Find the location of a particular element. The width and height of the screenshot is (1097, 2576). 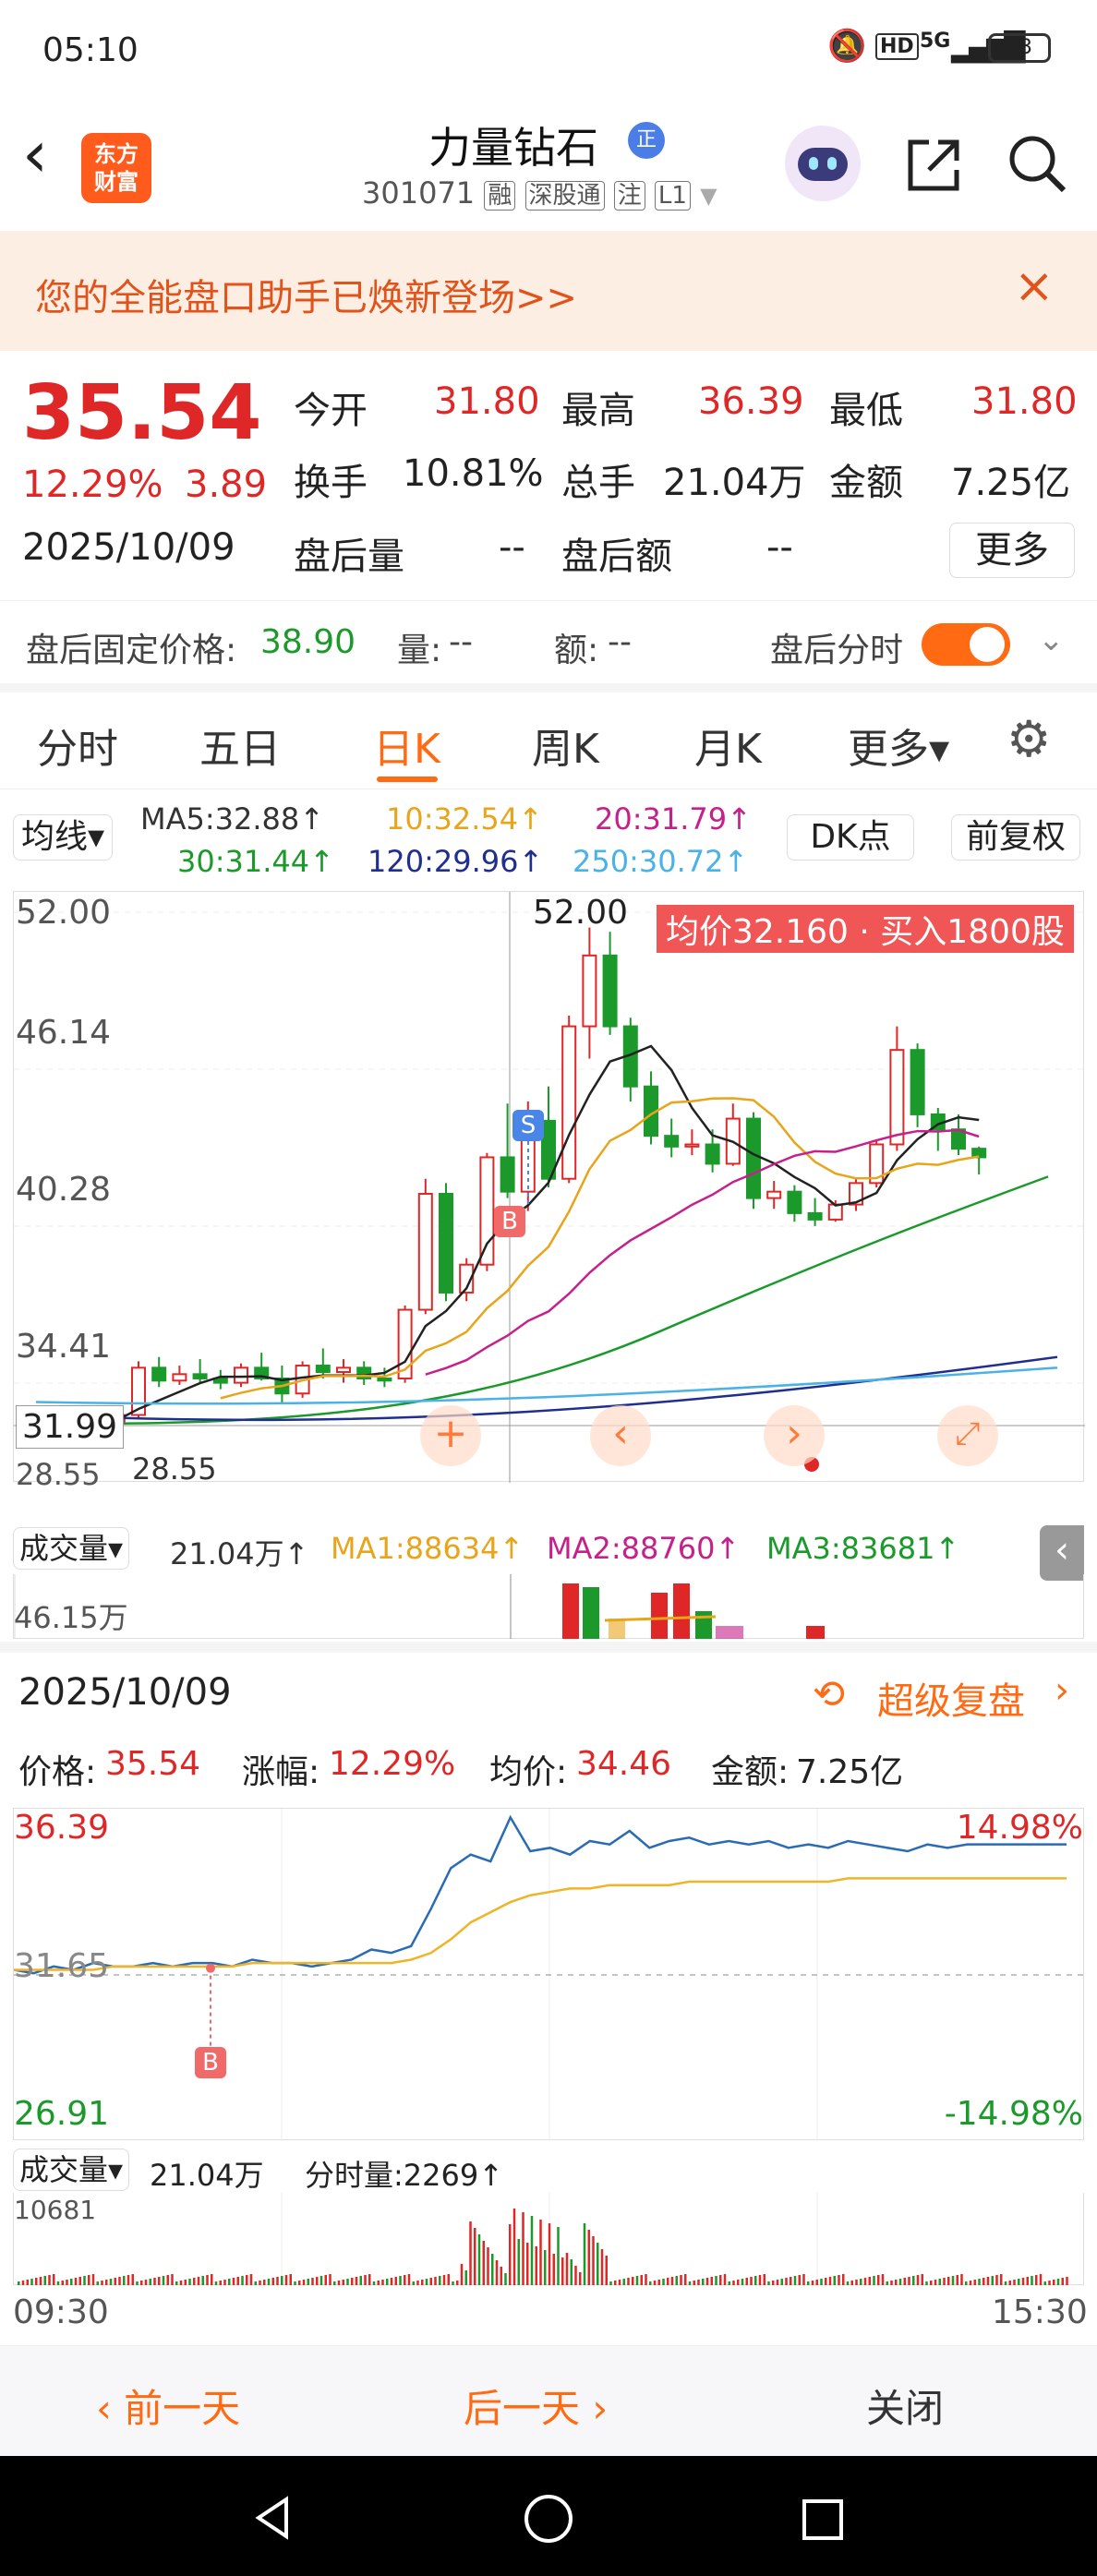

system-recents-icon is located at coordinates (823, 2520).